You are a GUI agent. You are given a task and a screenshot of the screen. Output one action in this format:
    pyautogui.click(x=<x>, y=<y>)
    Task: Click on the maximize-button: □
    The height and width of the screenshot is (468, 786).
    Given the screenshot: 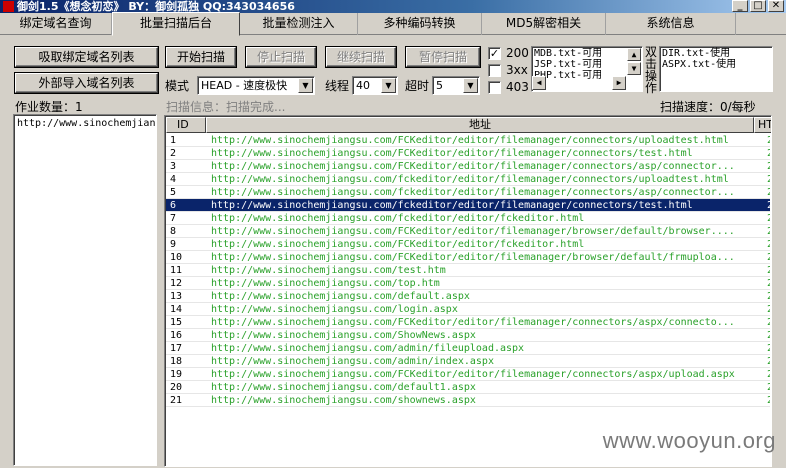 What is the action you would take?
    pyautogui.click(x=758, y=6)
    